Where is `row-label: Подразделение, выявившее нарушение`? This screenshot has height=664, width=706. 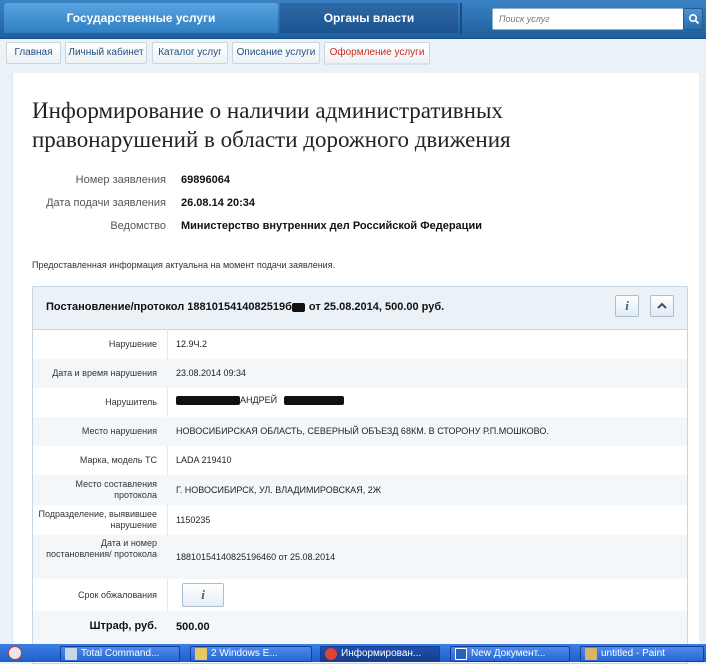
row-label: Подразделение, выявившее нарушение is located at coordinates (97, 519).